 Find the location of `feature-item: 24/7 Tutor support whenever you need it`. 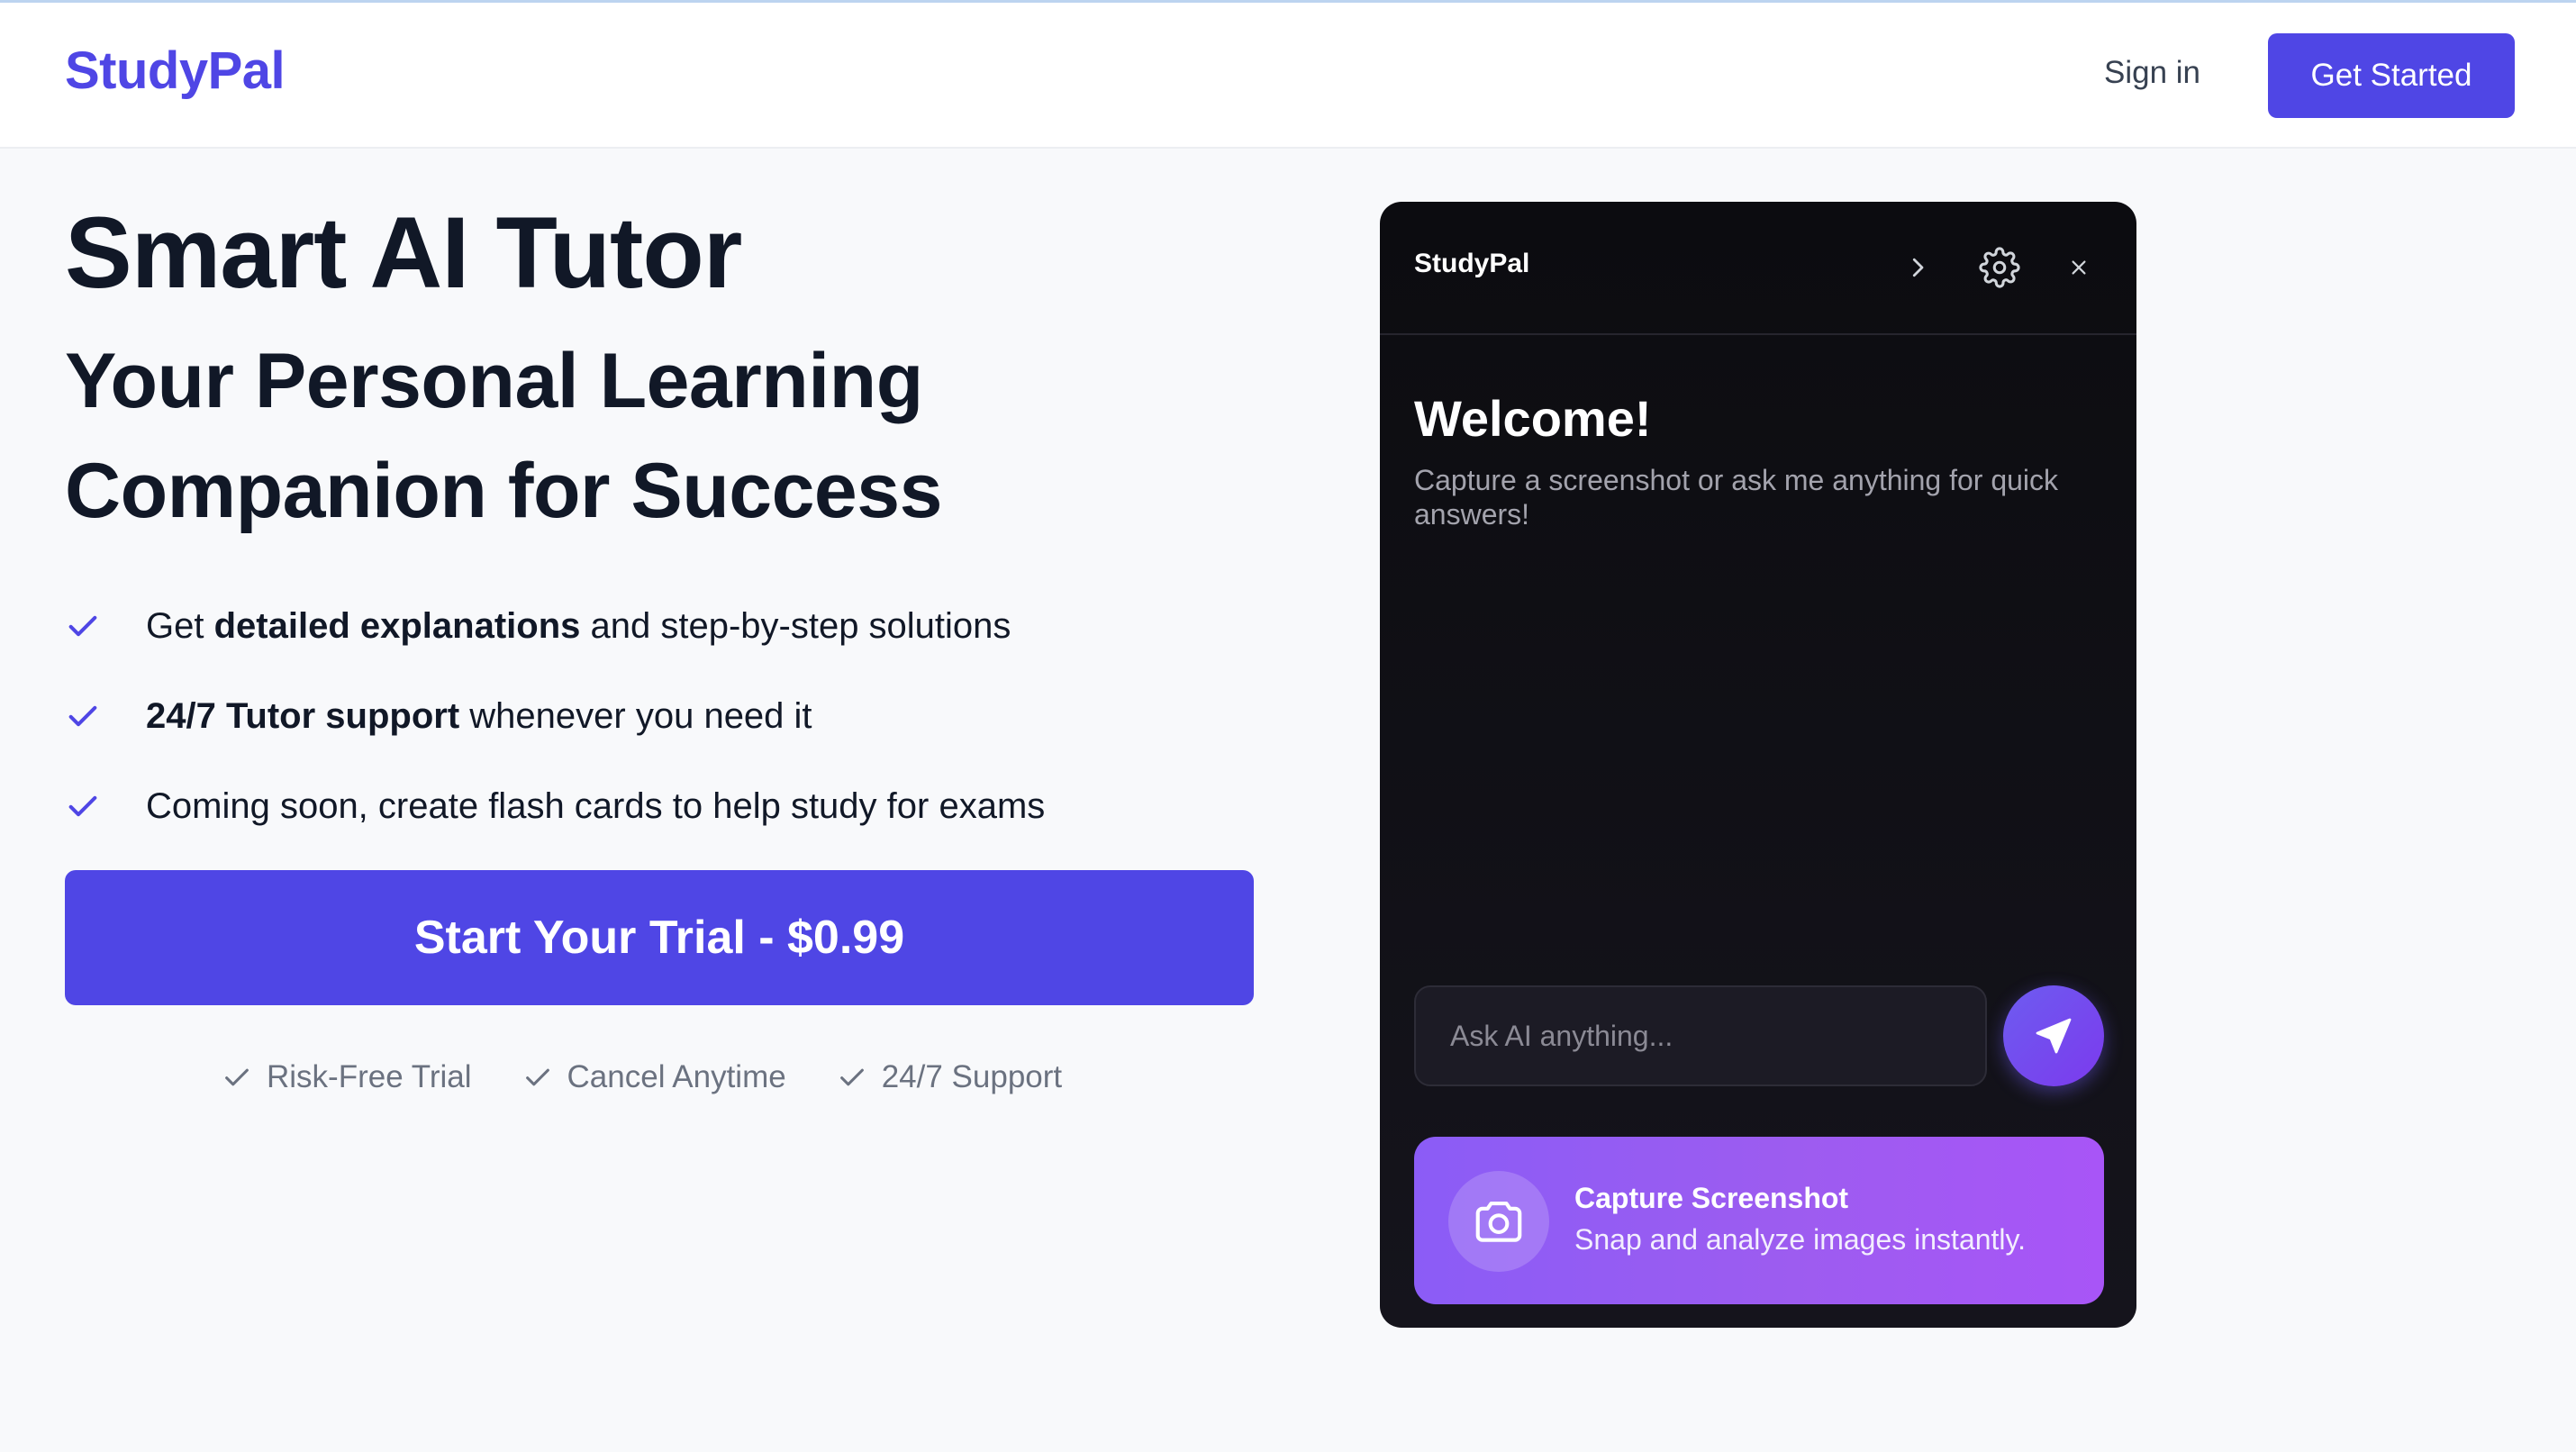

feature-item: 24/7 Tutor support whenever you need it is located at coordinates (555, 716).